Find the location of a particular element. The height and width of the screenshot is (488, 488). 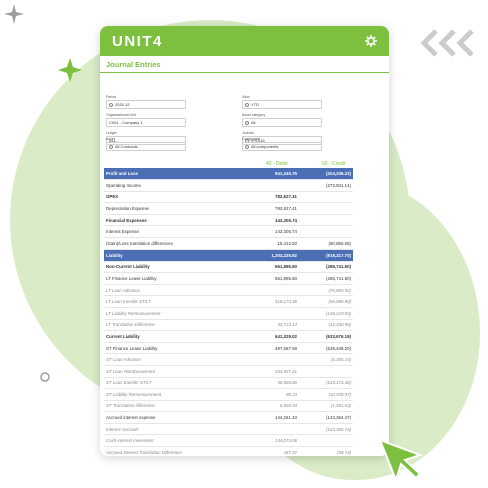

debit-value: 43,723.14 is located at coordinates (287, 325).